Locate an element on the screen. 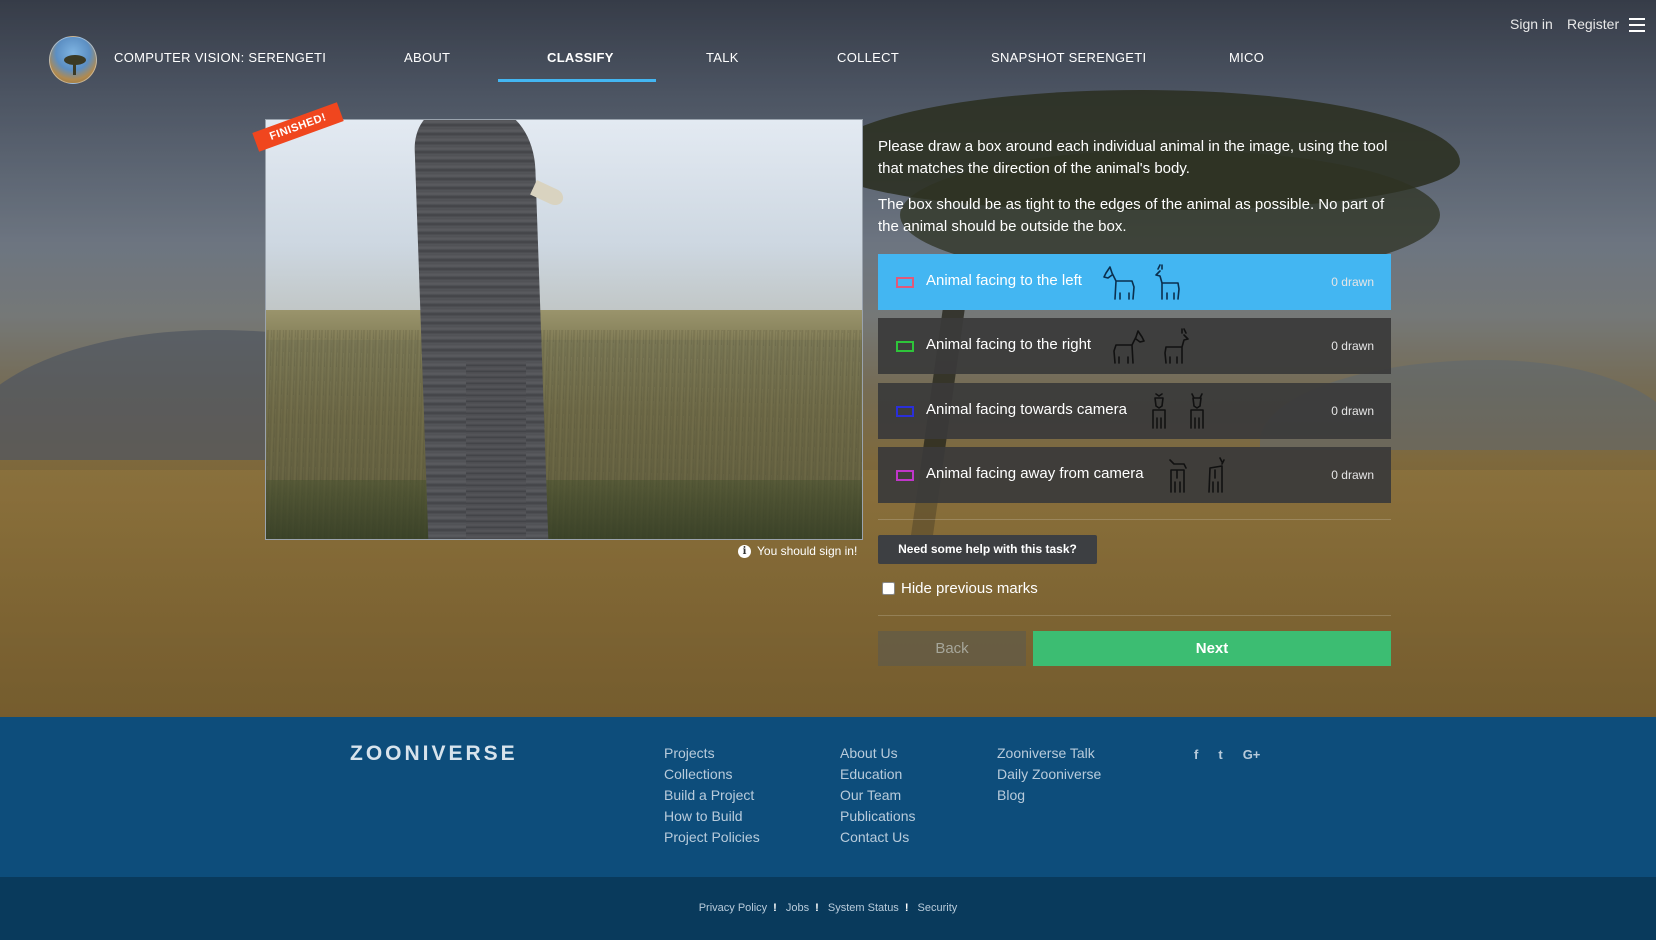  deer-back-icon is located at coordinates (1216, 475).